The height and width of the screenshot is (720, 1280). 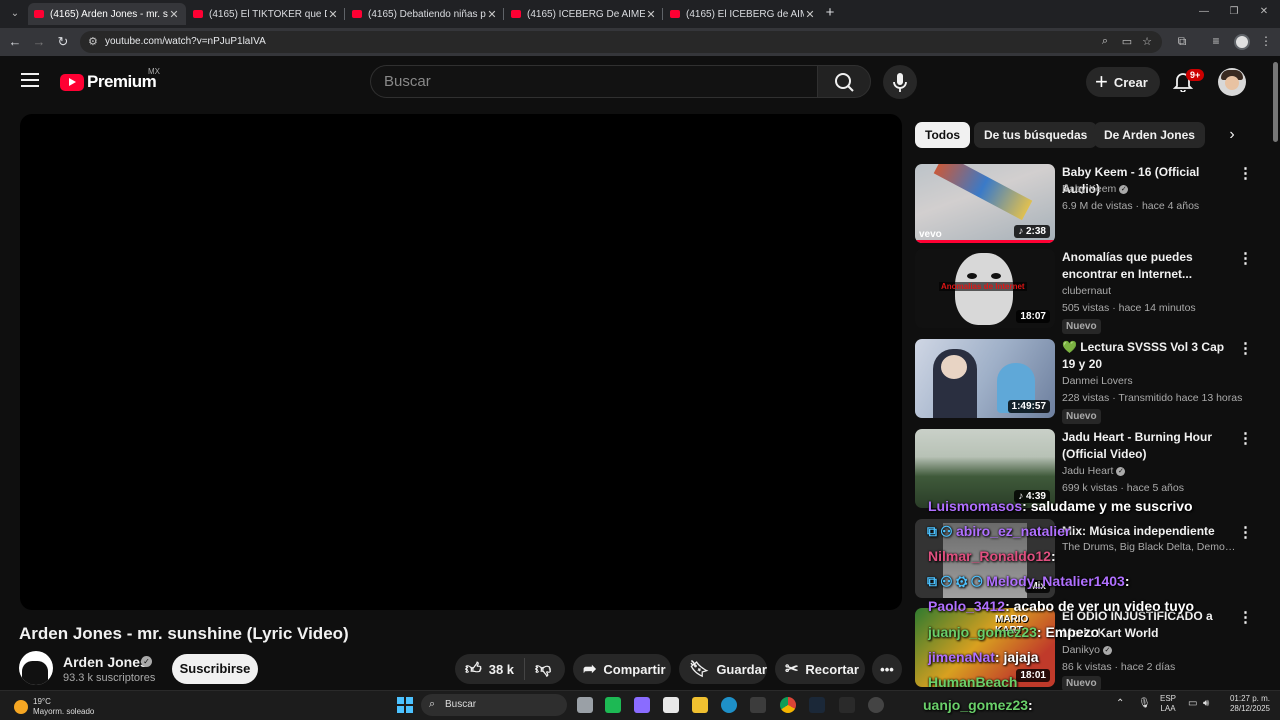 What do you see at coordinates (1232, 135) in the screenshot?
I see `chevron-right-icon: ›` at bounding box center [1232, 135].